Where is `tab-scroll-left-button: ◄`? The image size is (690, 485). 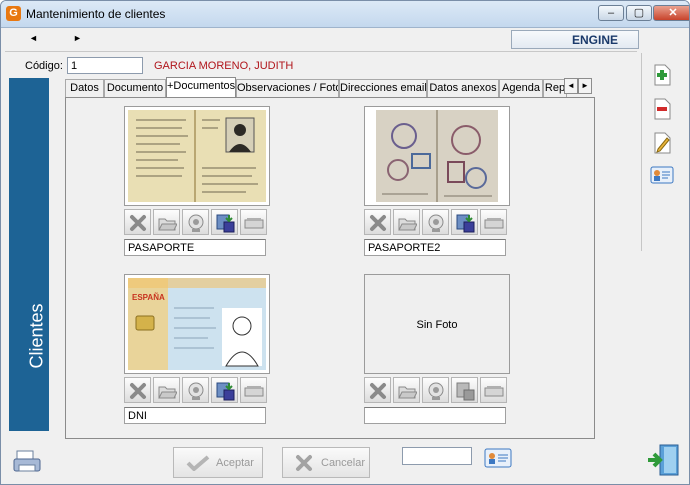
tab-scroll-left-button: ◄ is located at coordinates (571, 86).